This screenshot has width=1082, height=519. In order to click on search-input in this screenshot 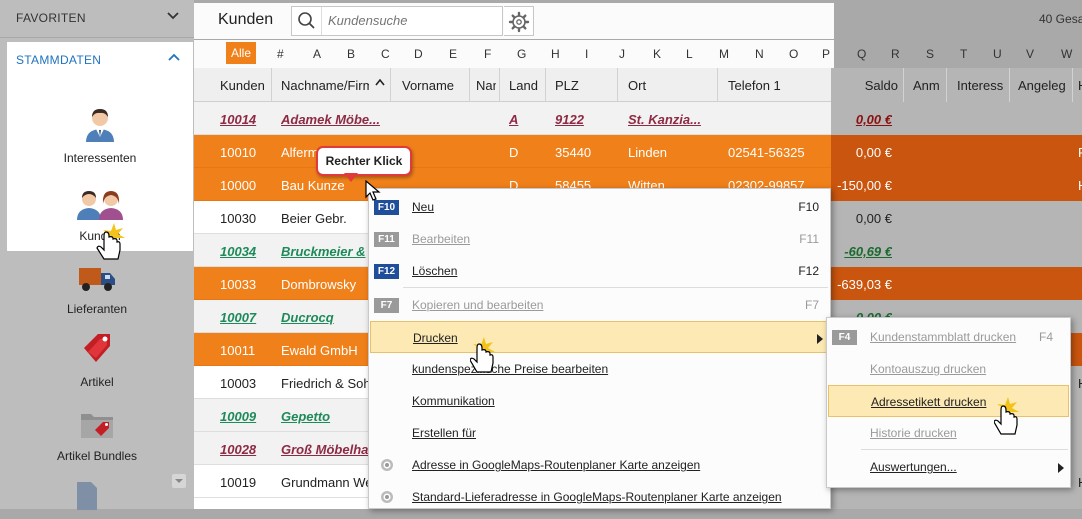, I will do `click(408, 20)`.